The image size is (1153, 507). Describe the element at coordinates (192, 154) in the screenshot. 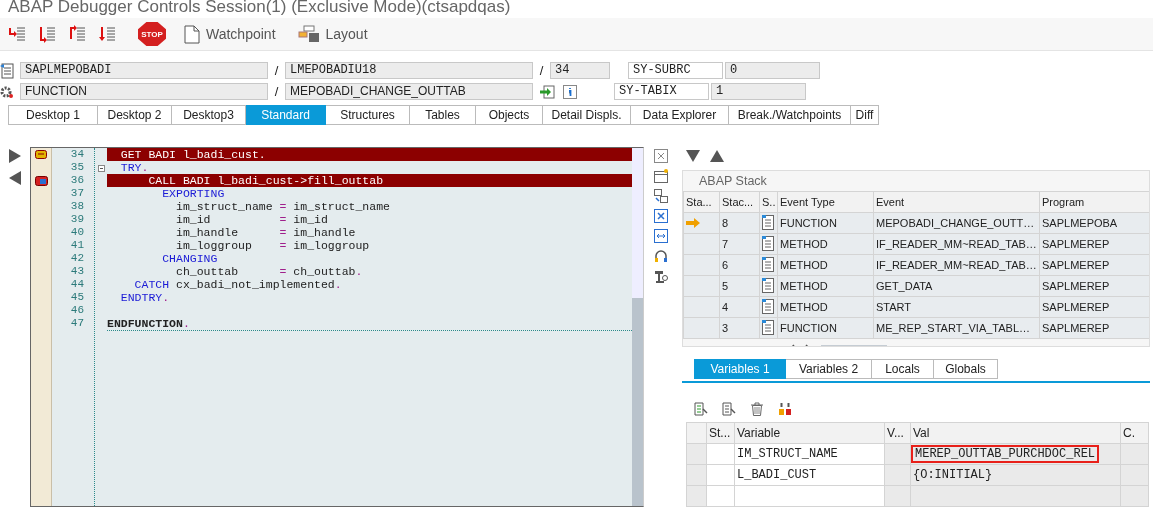

I see `code-line: GET BADI l_badi_cust.` at that location.